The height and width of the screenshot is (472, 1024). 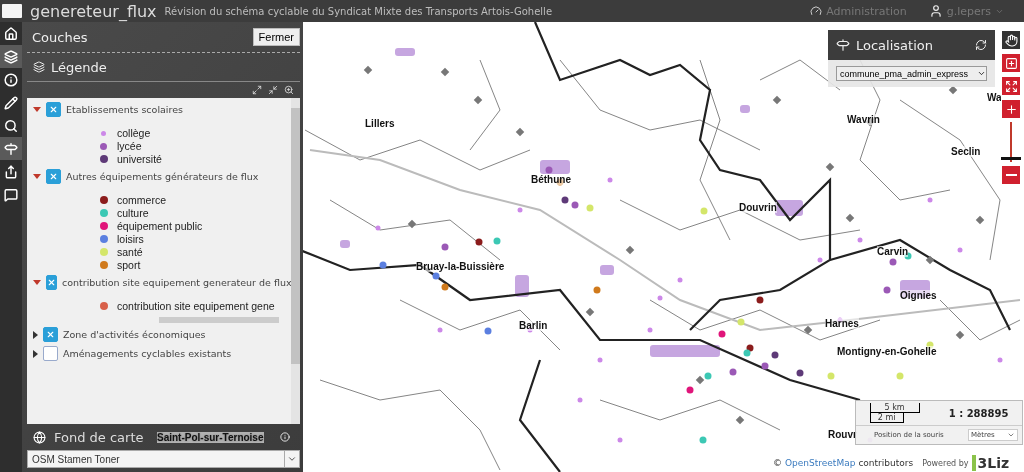 I want to click on basemap-select: OSM Stamen Toner, so click(x=163, y=459).